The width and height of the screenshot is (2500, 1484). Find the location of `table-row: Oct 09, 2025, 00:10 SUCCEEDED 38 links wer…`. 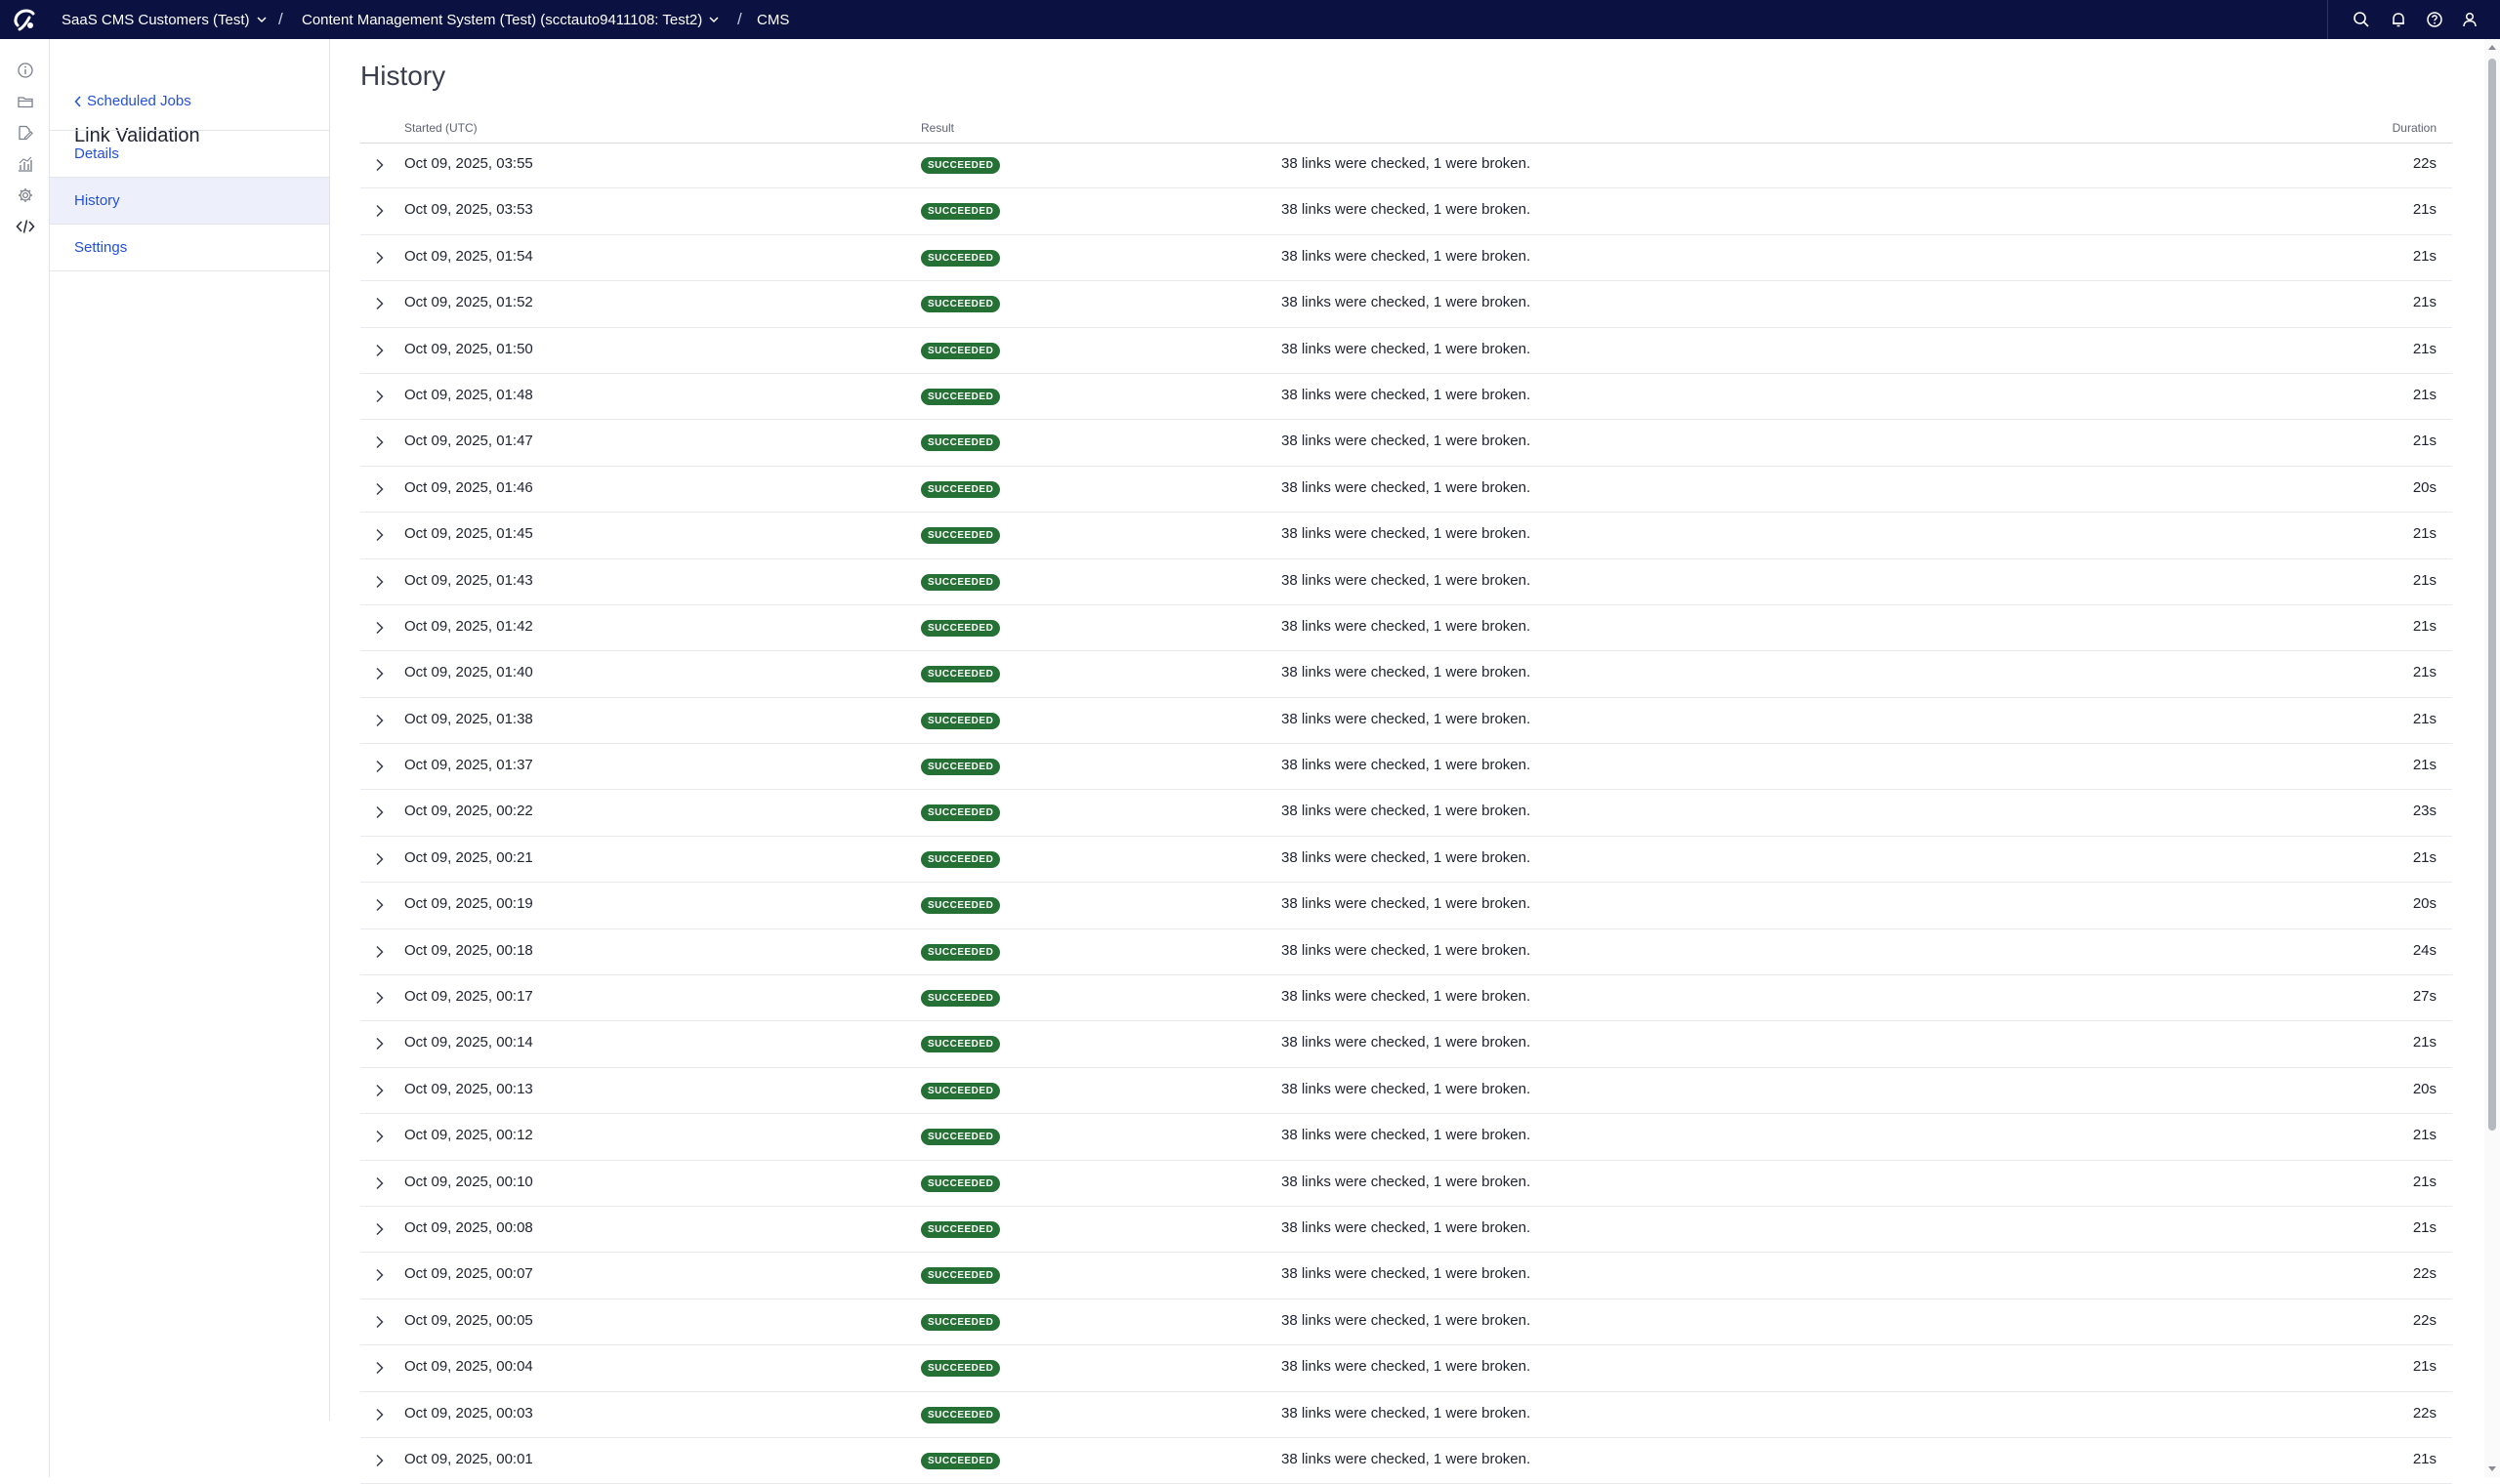

table-row: Oct 09, 2025, 00:10 SUCCEEDED 38 links wer… is located at coordinates (1406, 1184).